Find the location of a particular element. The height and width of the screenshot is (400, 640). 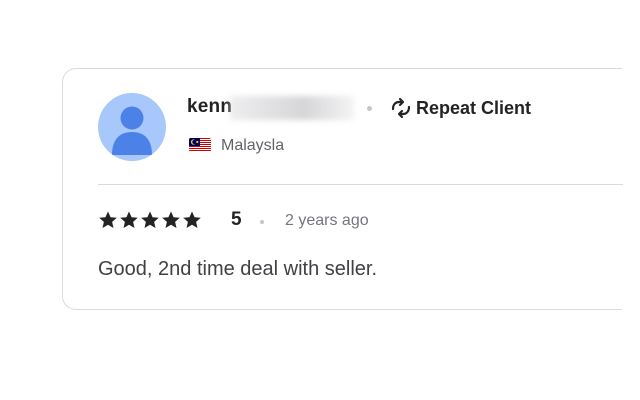

review-text: Good, 2nd time deal with seller. is located at coordinates (238, 269).